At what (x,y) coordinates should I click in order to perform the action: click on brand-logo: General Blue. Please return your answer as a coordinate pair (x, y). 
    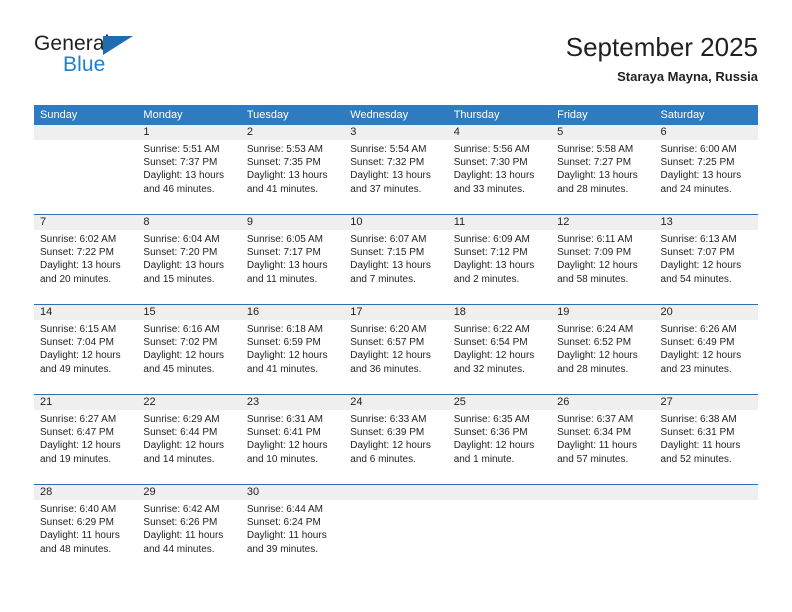
    Looking at the image, I should click on (99, 58).